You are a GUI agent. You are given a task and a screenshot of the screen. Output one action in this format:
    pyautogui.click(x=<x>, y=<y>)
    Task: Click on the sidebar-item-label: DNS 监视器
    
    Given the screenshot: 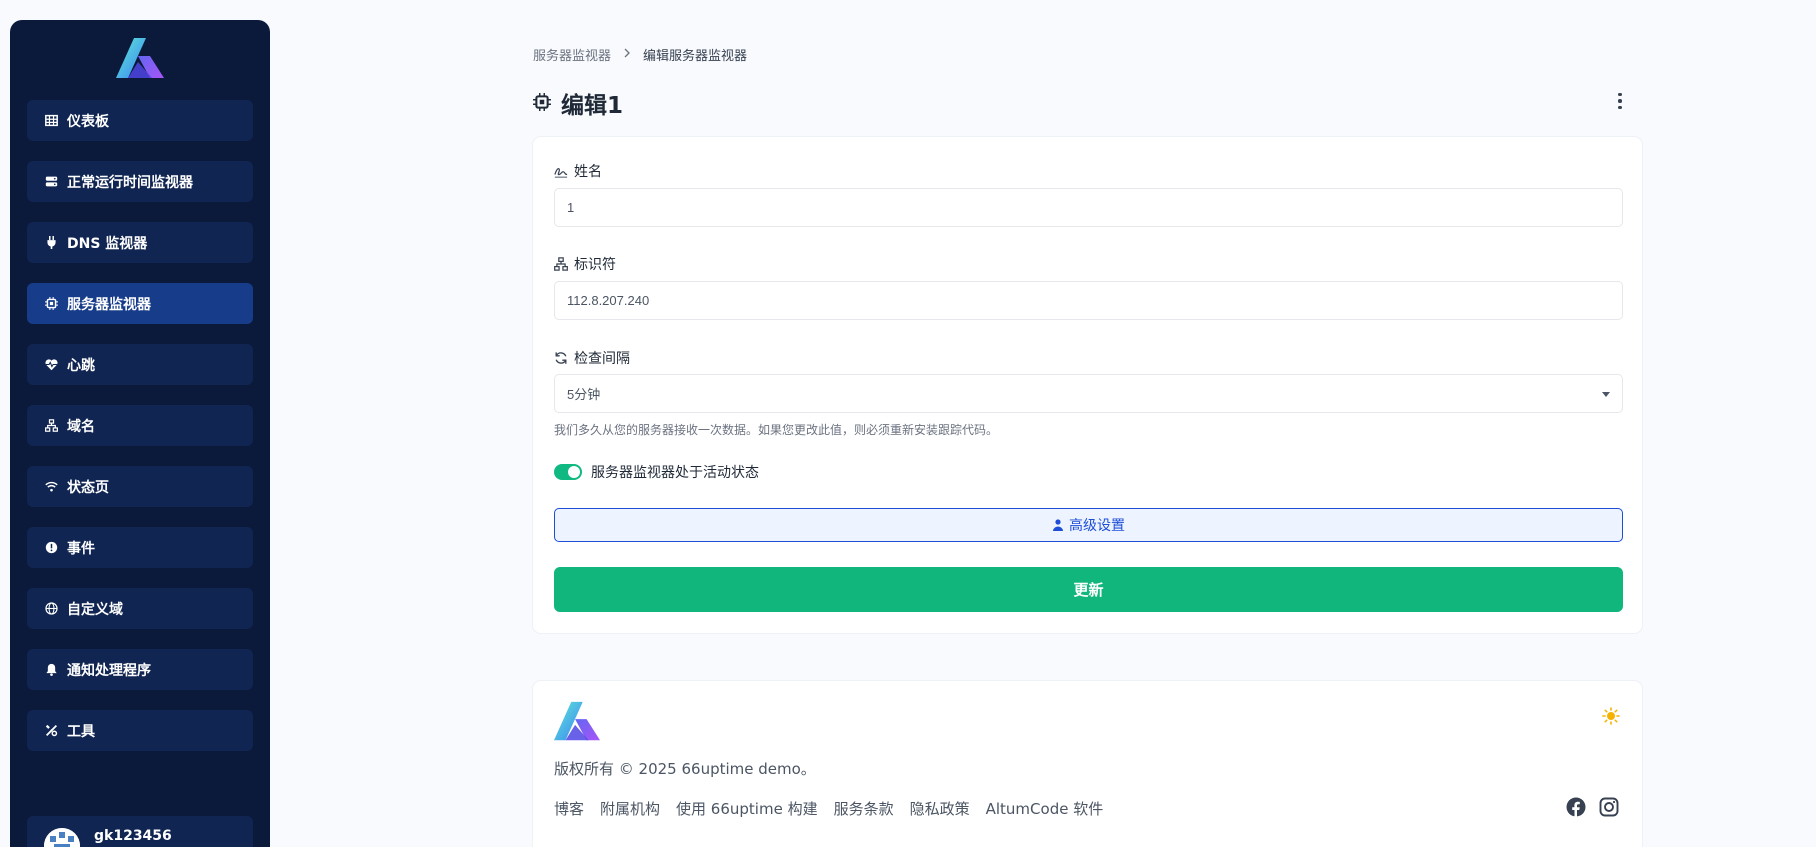 What is the action you would take?
    pyautogui.click(x=107, y=243)
    